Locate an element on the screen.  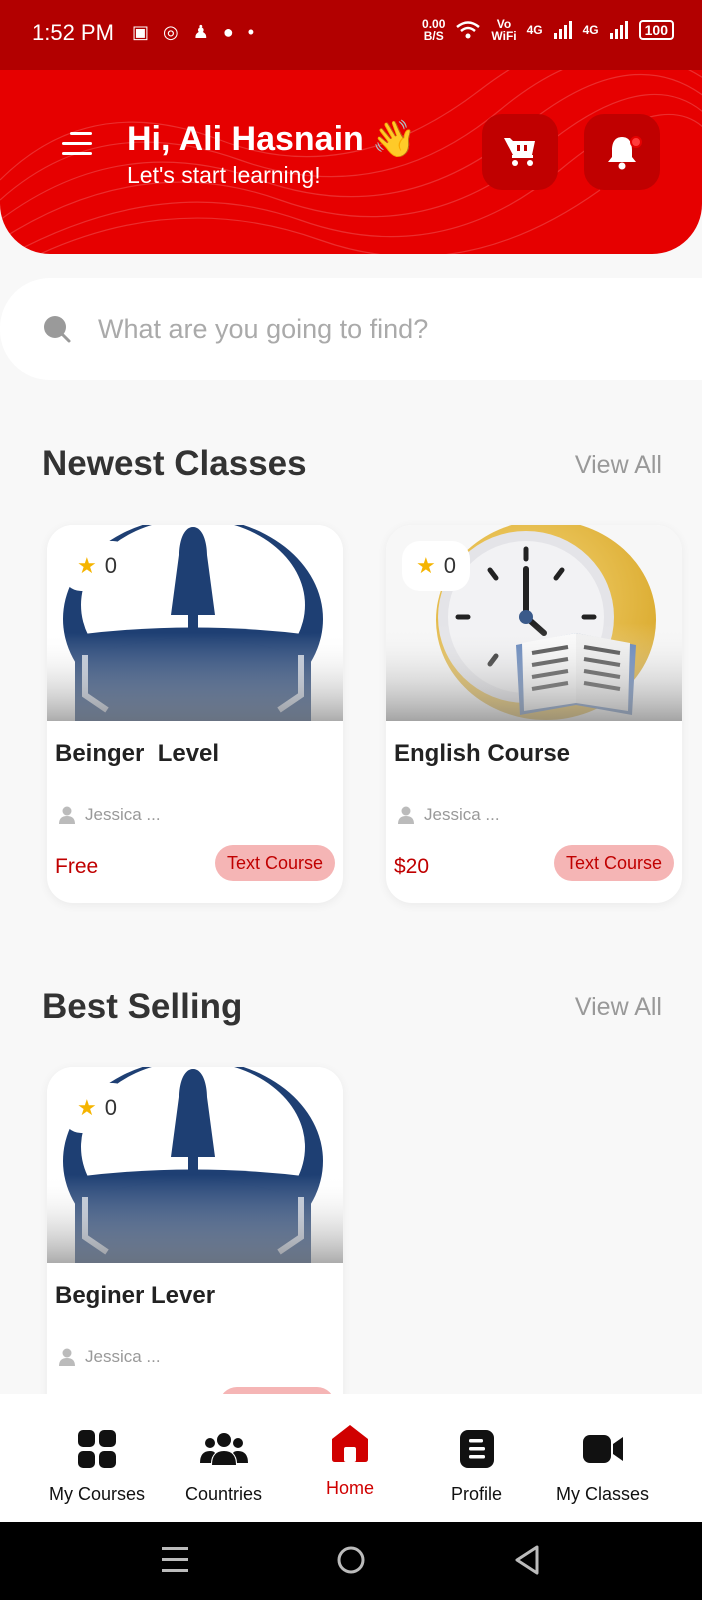
net-speed: 0.00 B/S is located at coordinates (434, 30).